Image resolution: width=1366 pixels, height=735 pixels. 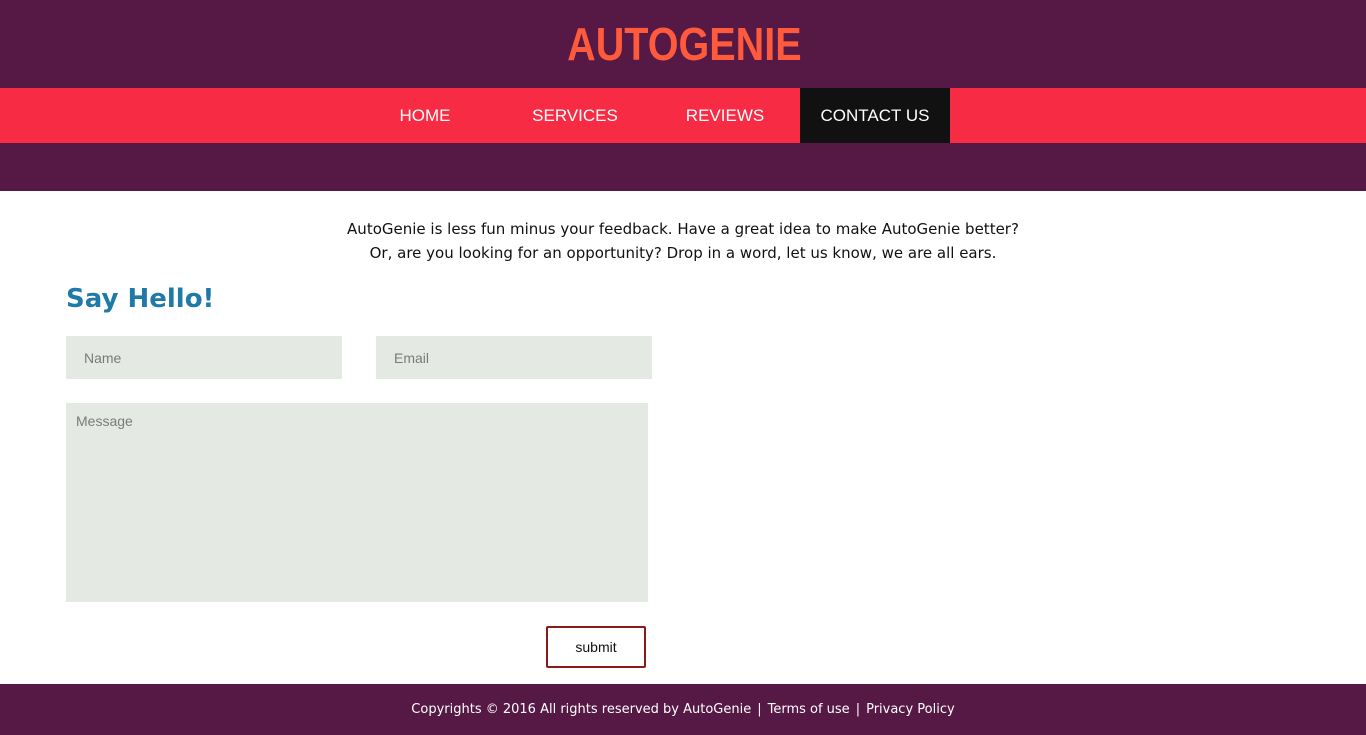 What do you see at coordinates (357, 502) in the screenshot?
I see `message-textarea` at bounding box center [357, 502].